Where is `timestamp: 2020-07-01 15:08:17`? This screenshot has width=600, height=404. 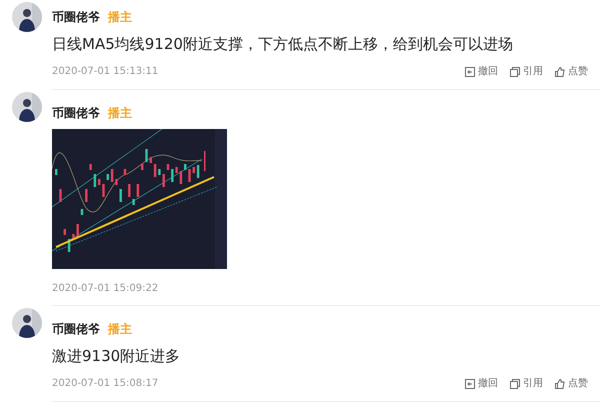
timestamp: 2020-07-01 15:08:17 is located at coordinates (105, 384).